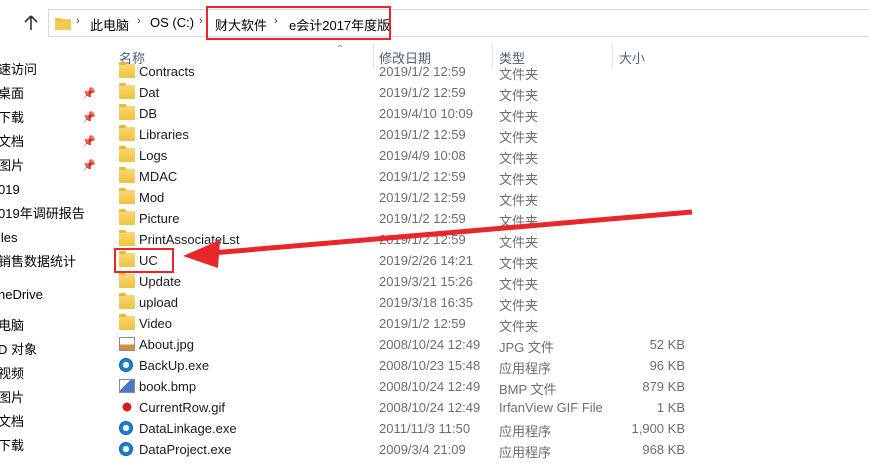 The height and width of the screenshot is (463, 869). What do you see at coordinates (484, 155) in the screenshot?
I see `file-row: Logs 2019/4/9 10:08 文件夹` at bounding box center [484, 155].